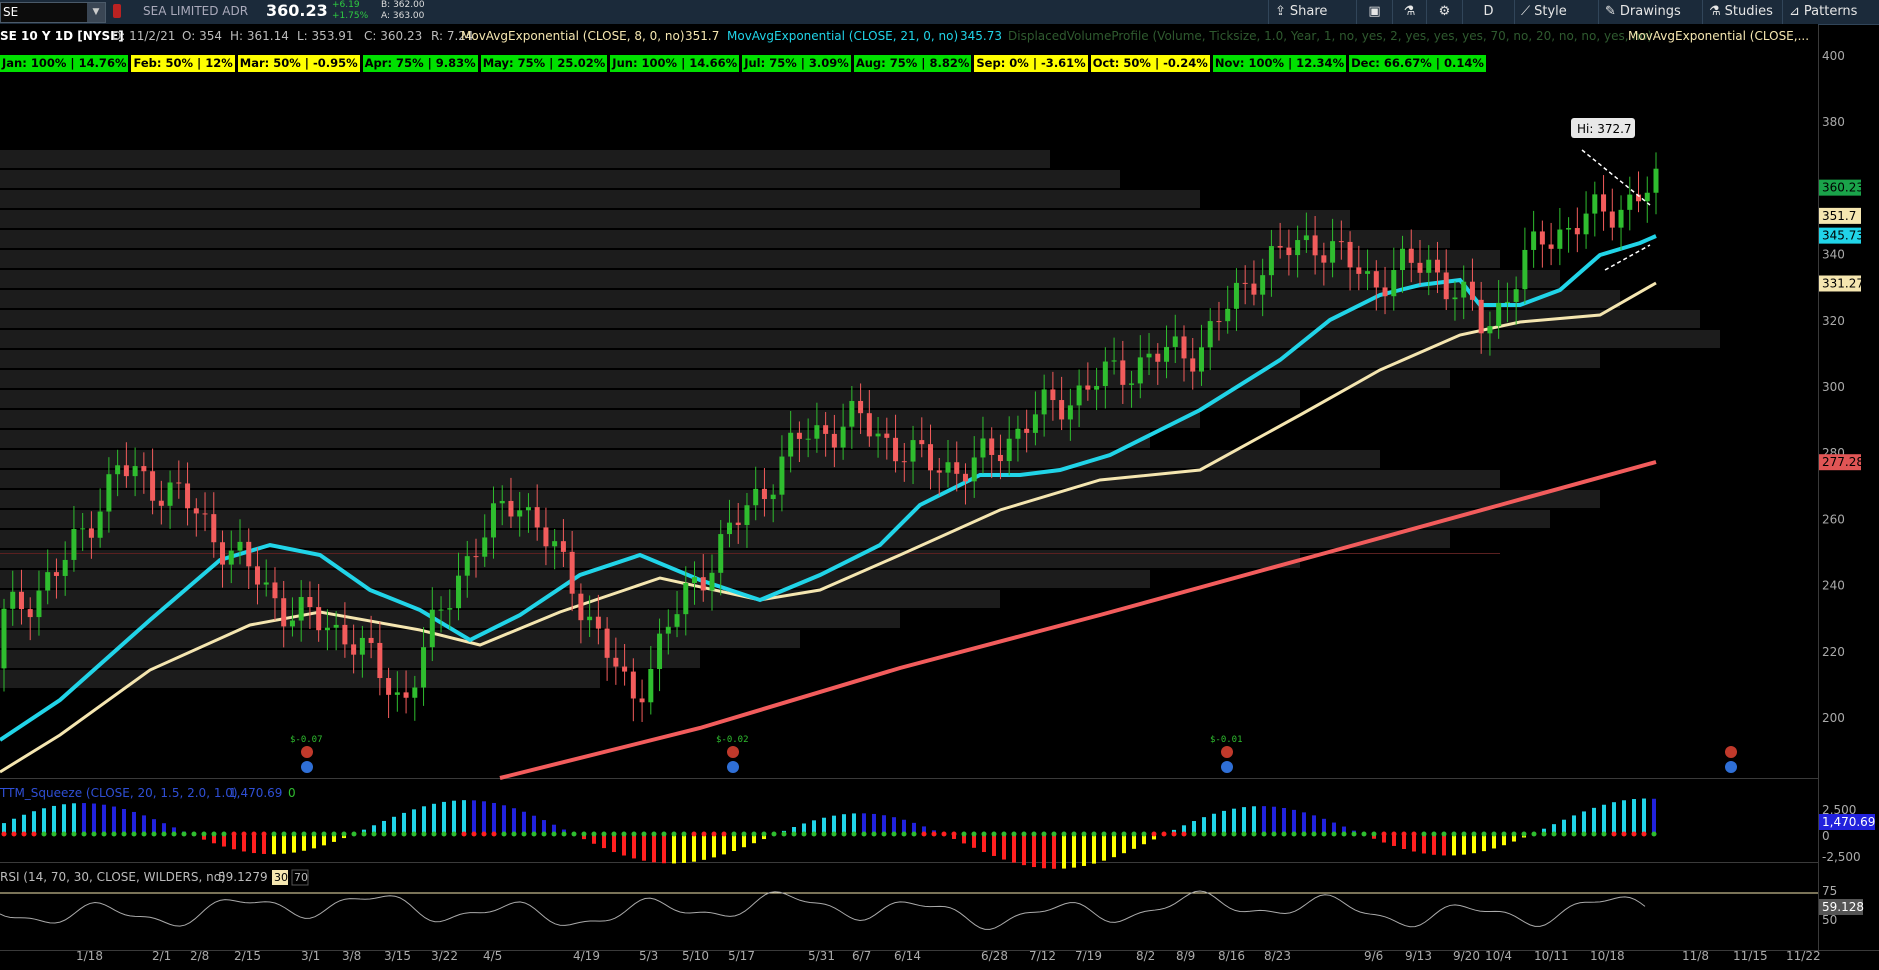 This screenshot has height=970, width=1879. What do you see at coordinates (1409, 12) in the screenshot?
I see `flask-button: ⚗` at bounding box center [1409, 12].